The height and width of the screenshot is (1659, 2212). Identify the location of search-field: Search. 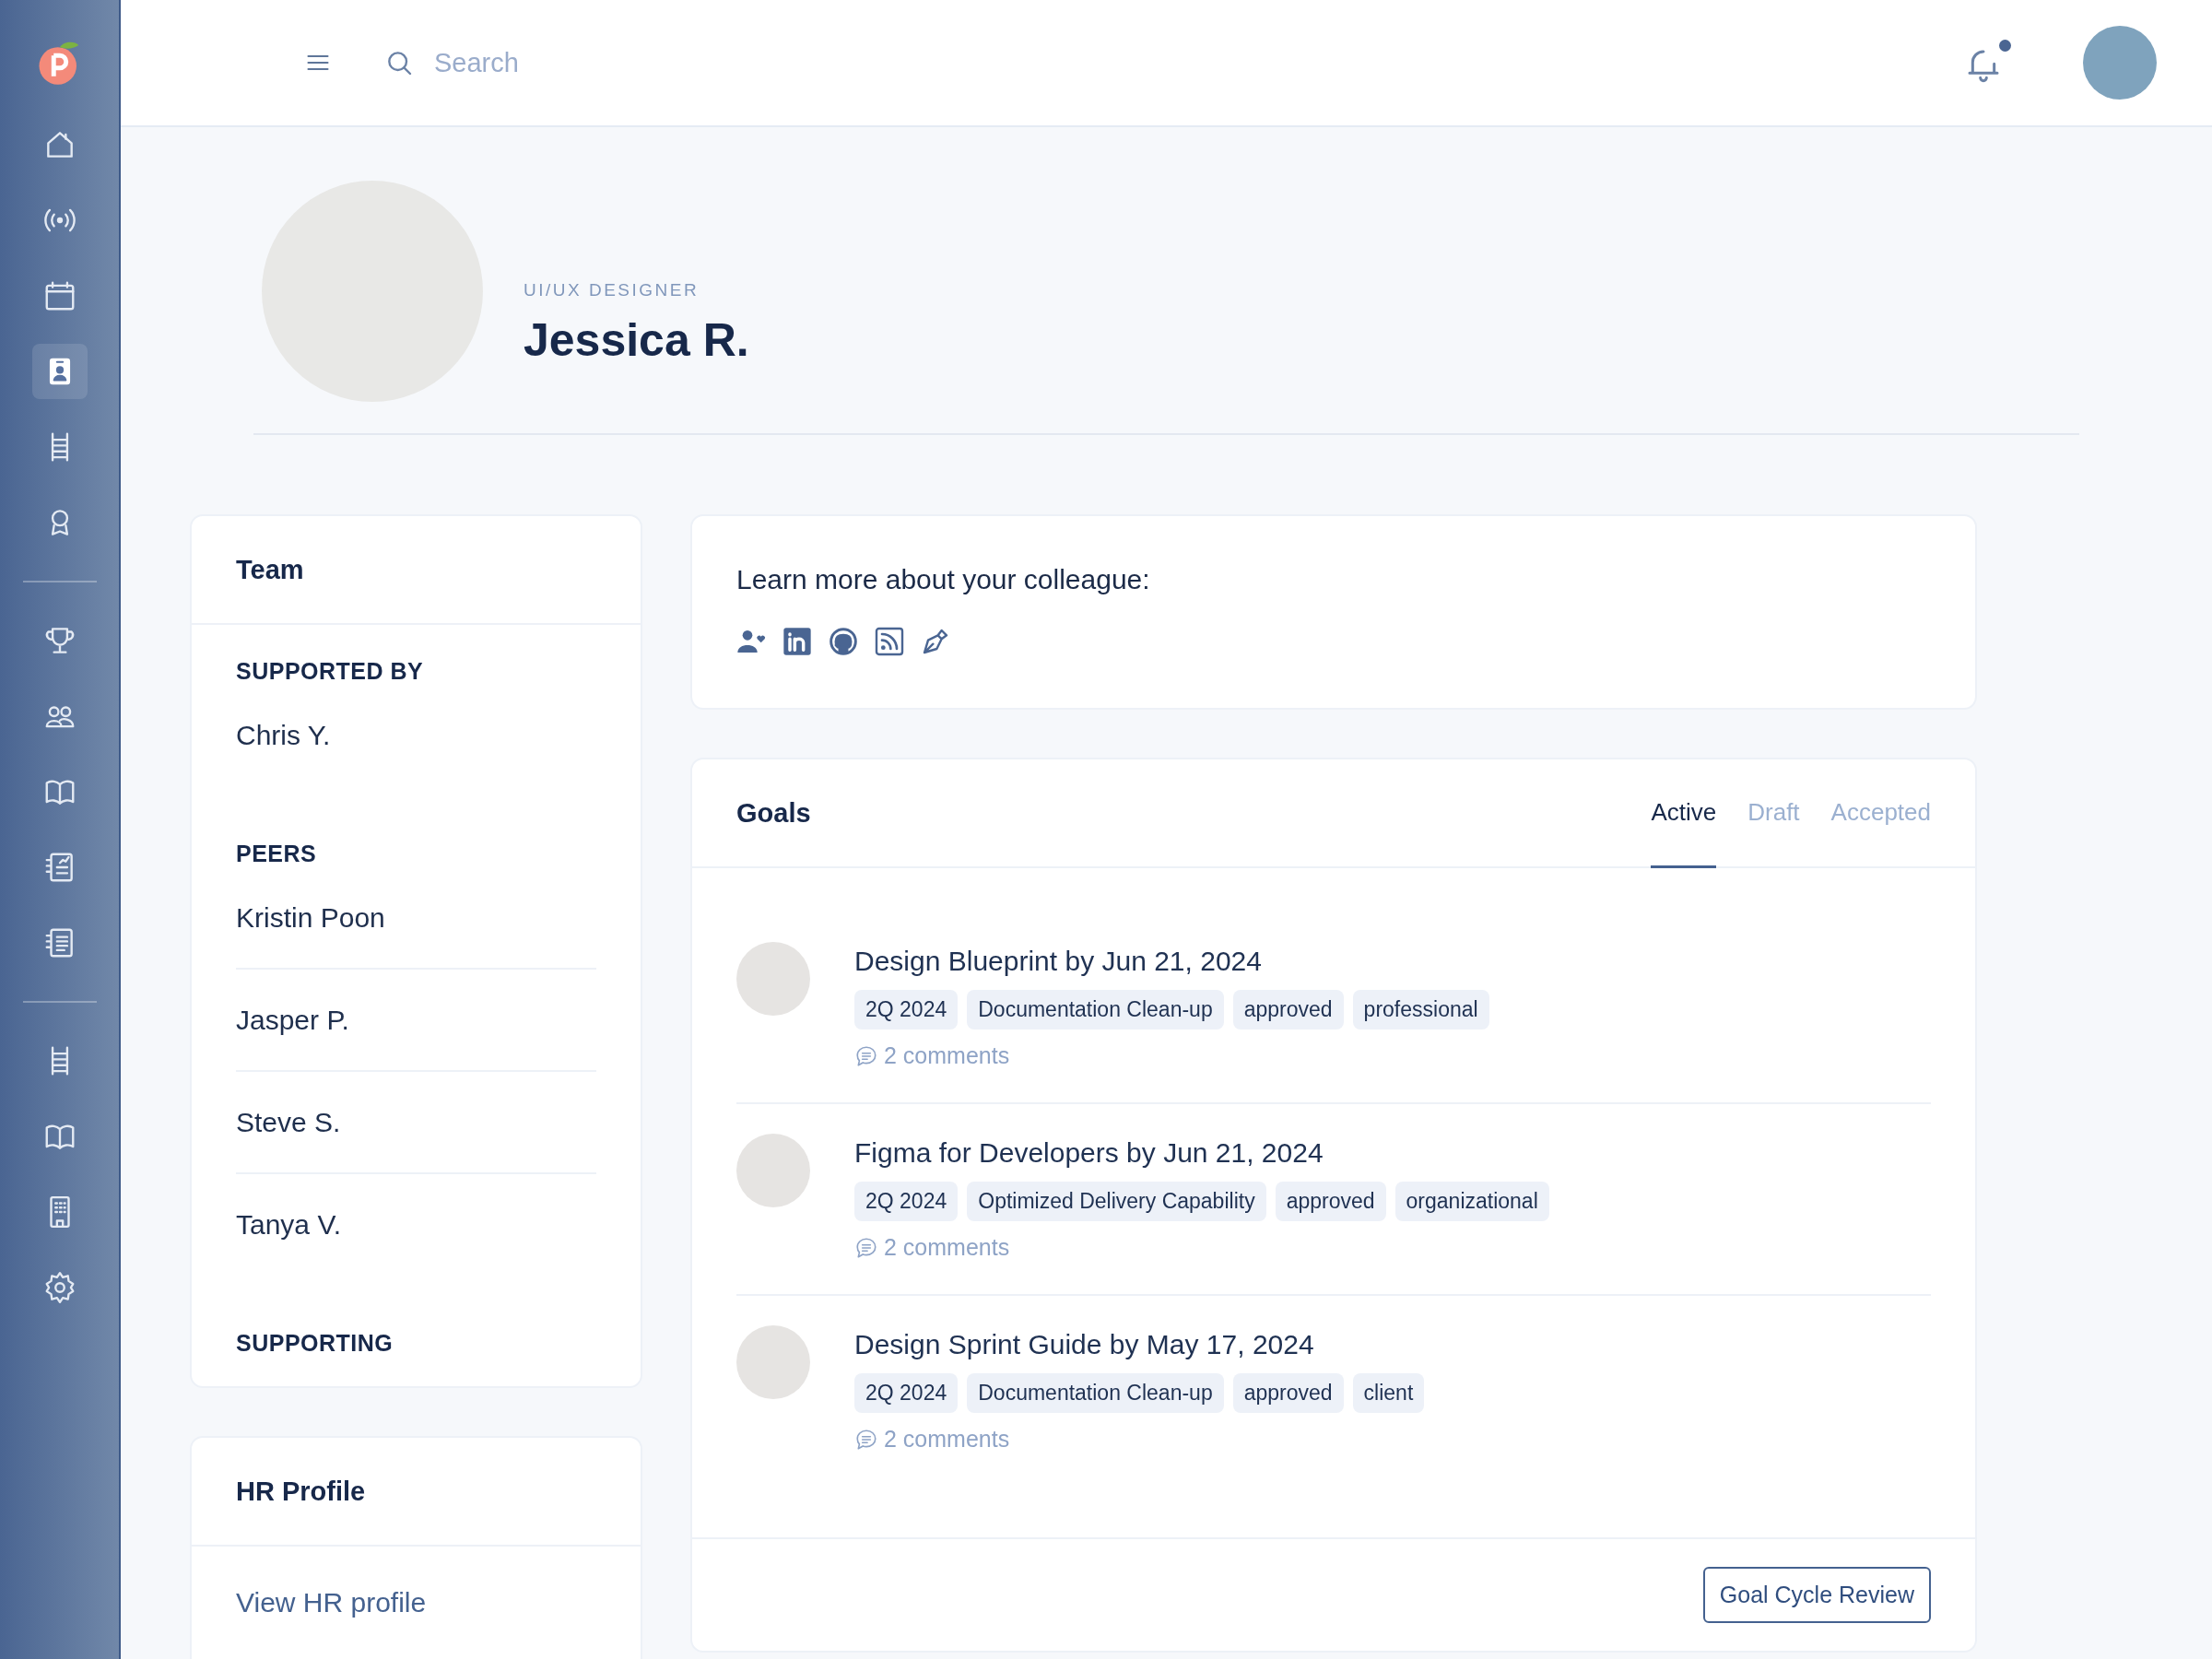
(618, 62).